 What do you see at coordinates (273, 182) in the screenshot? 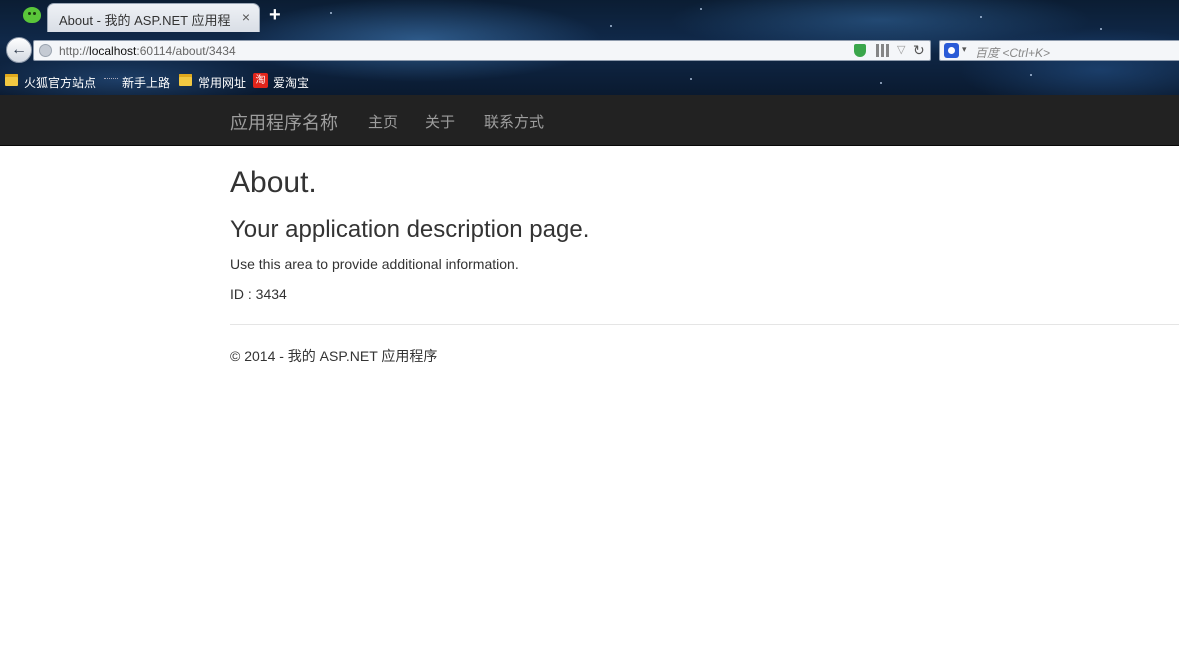
I see `page-title: About.` at bounding box center [273, 182].